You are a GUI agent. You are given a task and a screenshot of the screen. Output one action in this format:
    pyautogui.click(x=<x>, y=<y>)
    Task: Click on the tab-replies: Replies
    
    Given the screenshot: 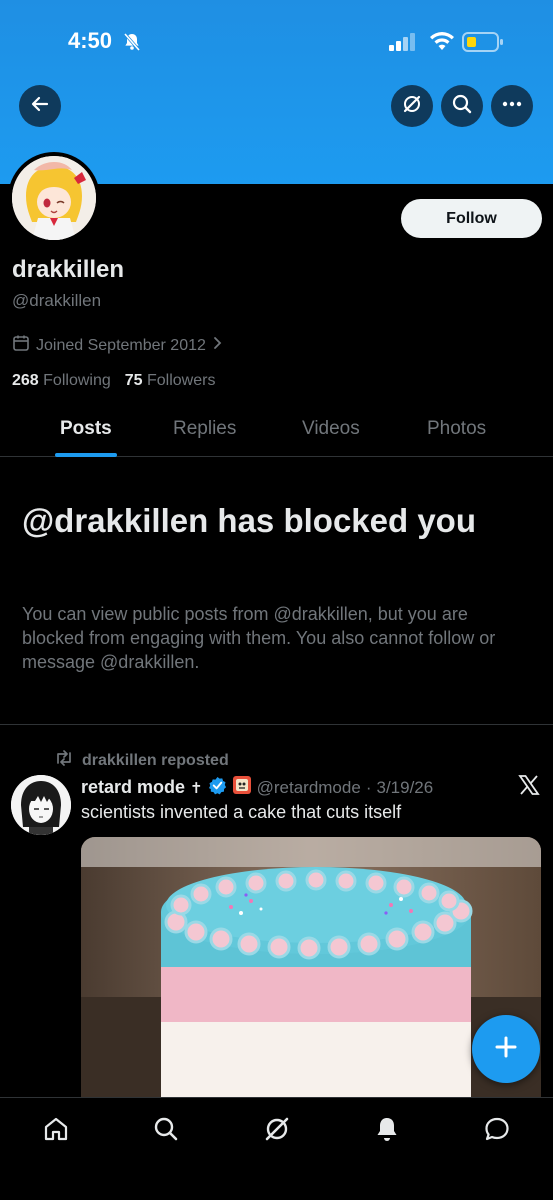 What is the action you would take?
    pyautogui.click(x=204, y=429)
    